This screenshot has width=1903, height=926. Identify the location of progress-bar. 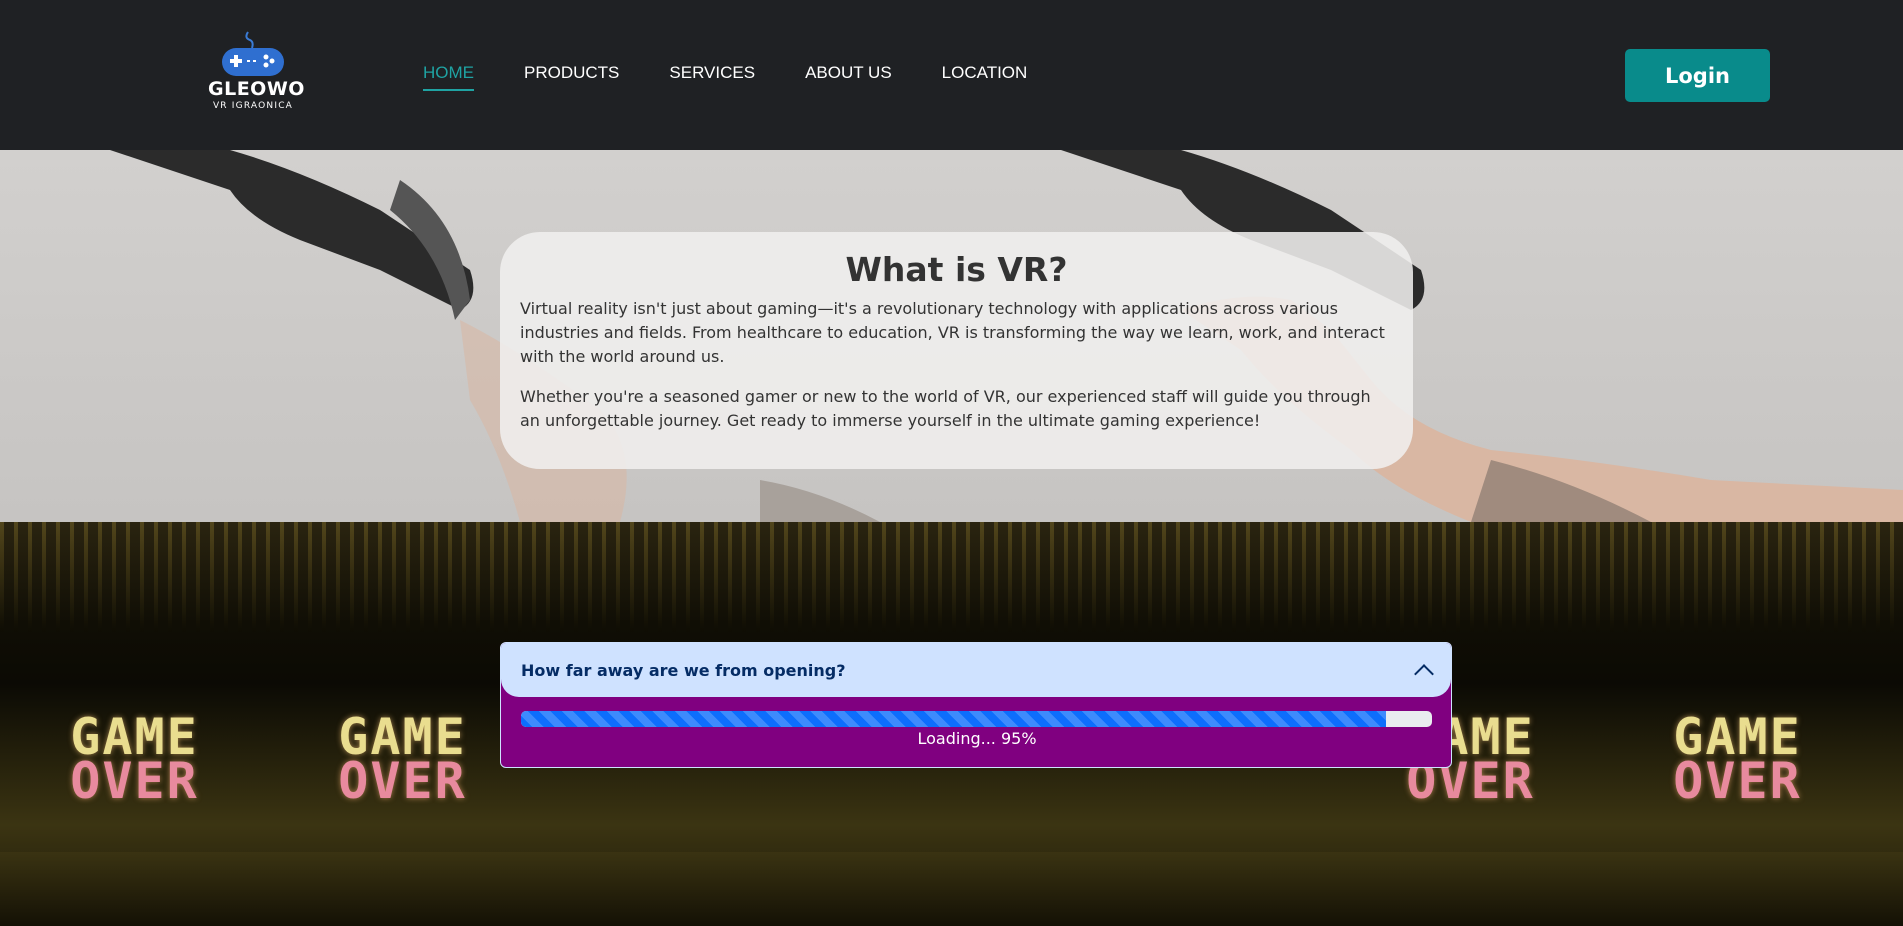
(976, 719).